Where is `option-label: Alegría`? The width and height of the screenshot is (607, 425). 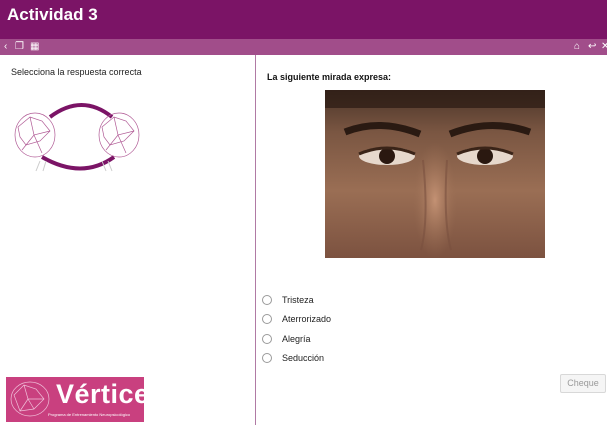
option-label: Alegría is located at coordinates (296, 338).